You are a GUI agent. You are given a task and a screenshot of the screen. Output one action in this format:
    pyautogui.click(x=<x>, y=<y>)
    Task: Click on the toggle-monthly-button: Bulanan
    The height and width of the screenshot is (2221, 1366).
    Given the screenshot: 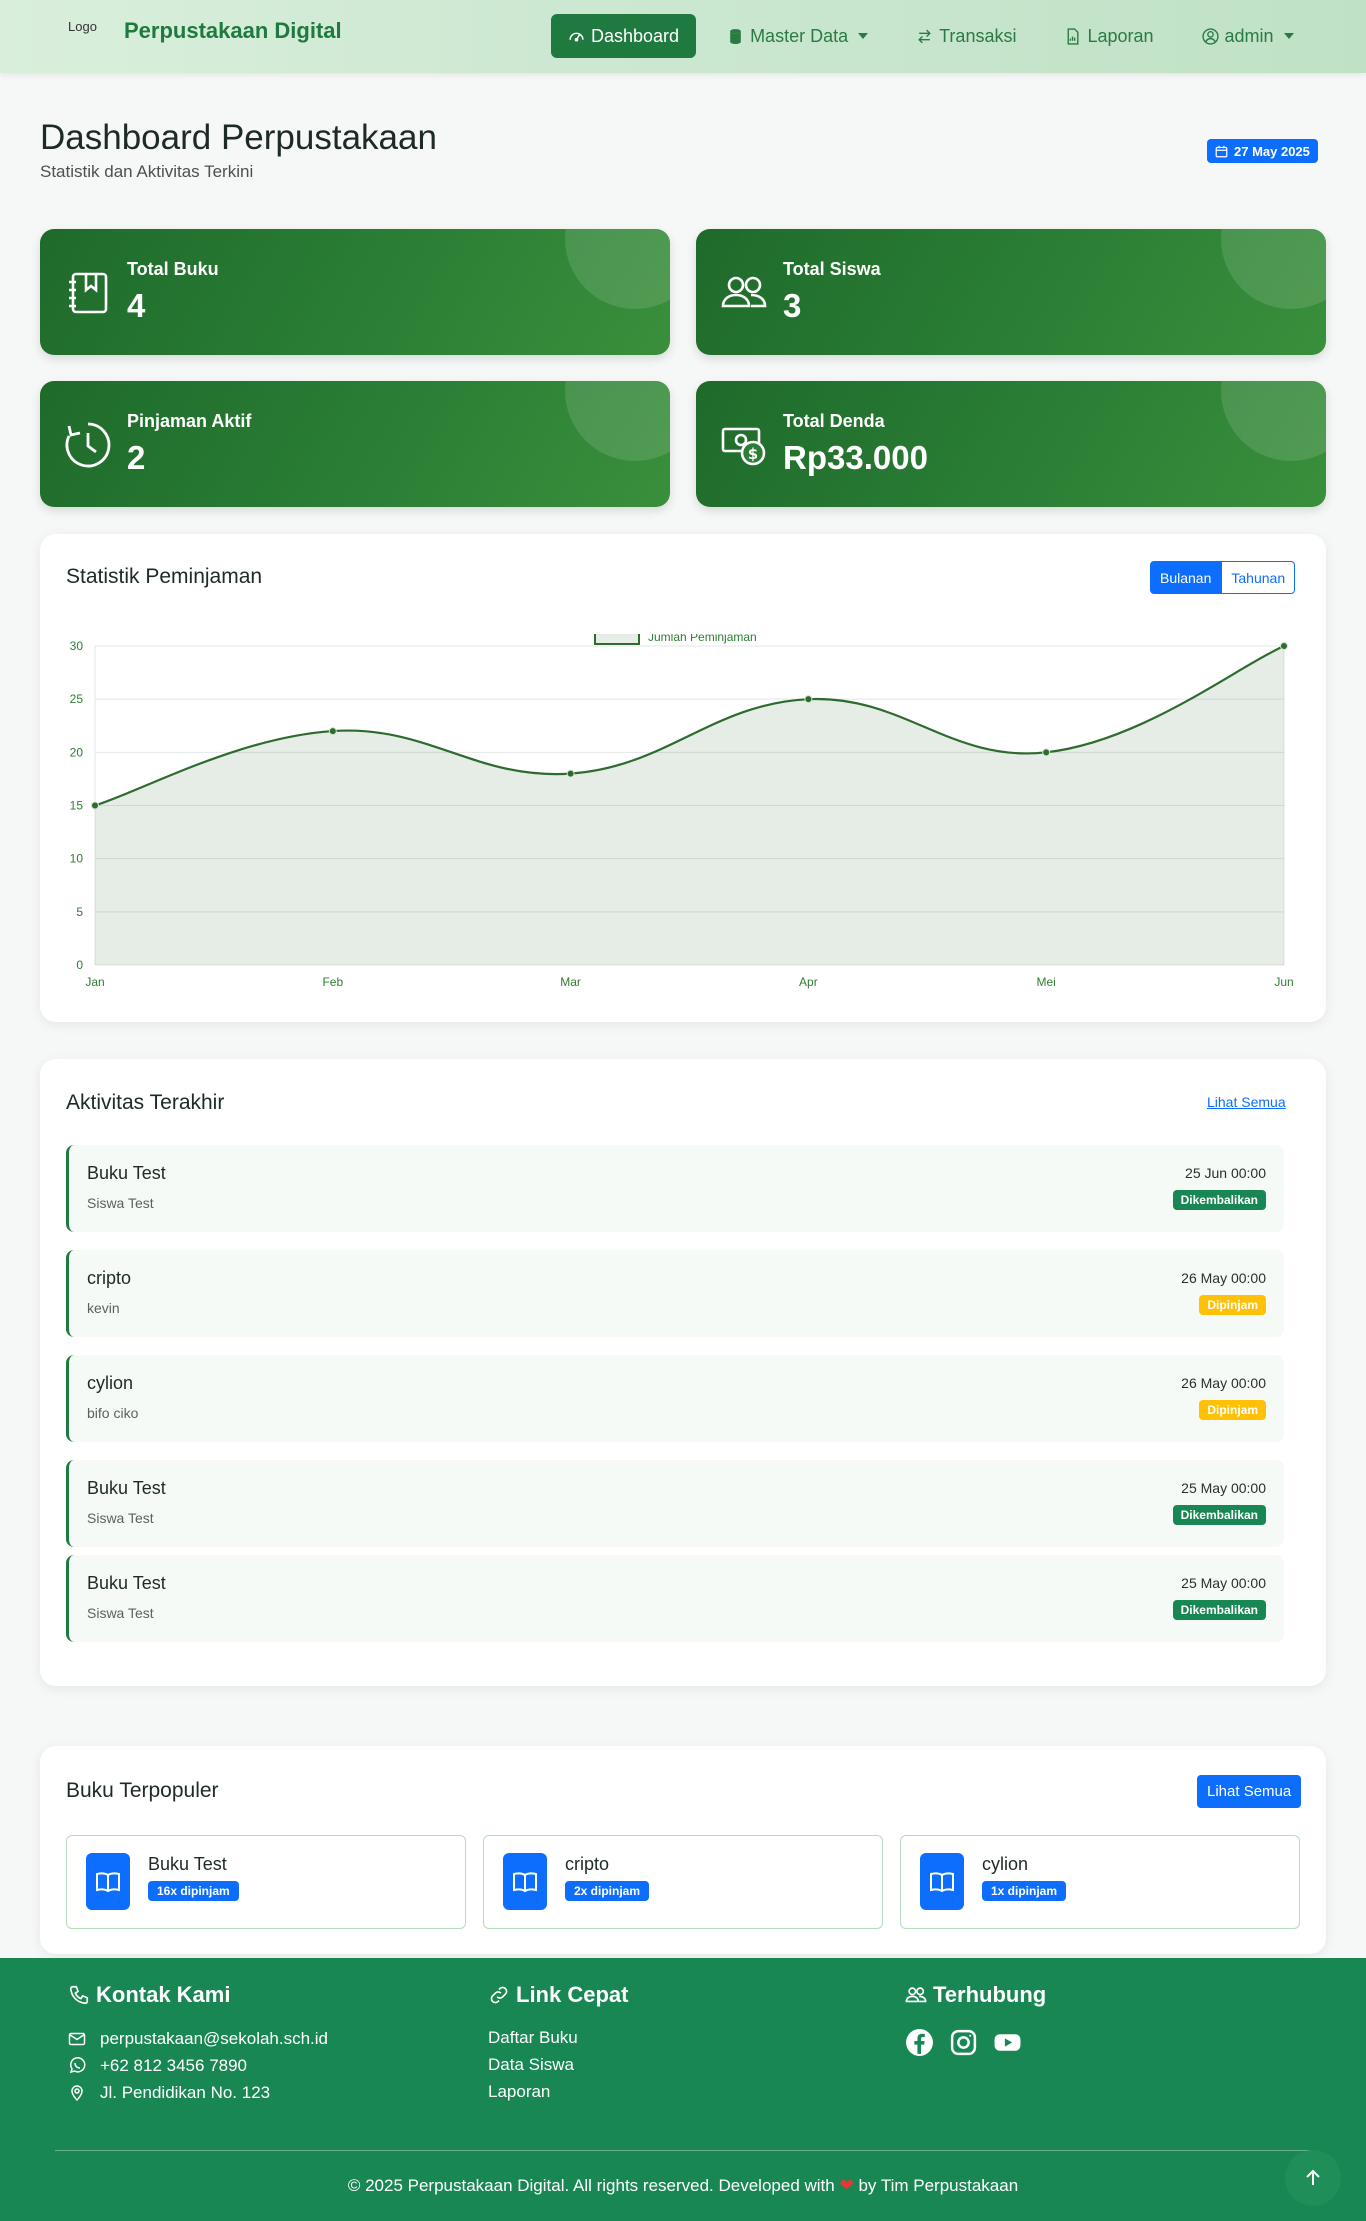 What is the action you would take?
    pyautogui.click(x=1186, y=577)
    